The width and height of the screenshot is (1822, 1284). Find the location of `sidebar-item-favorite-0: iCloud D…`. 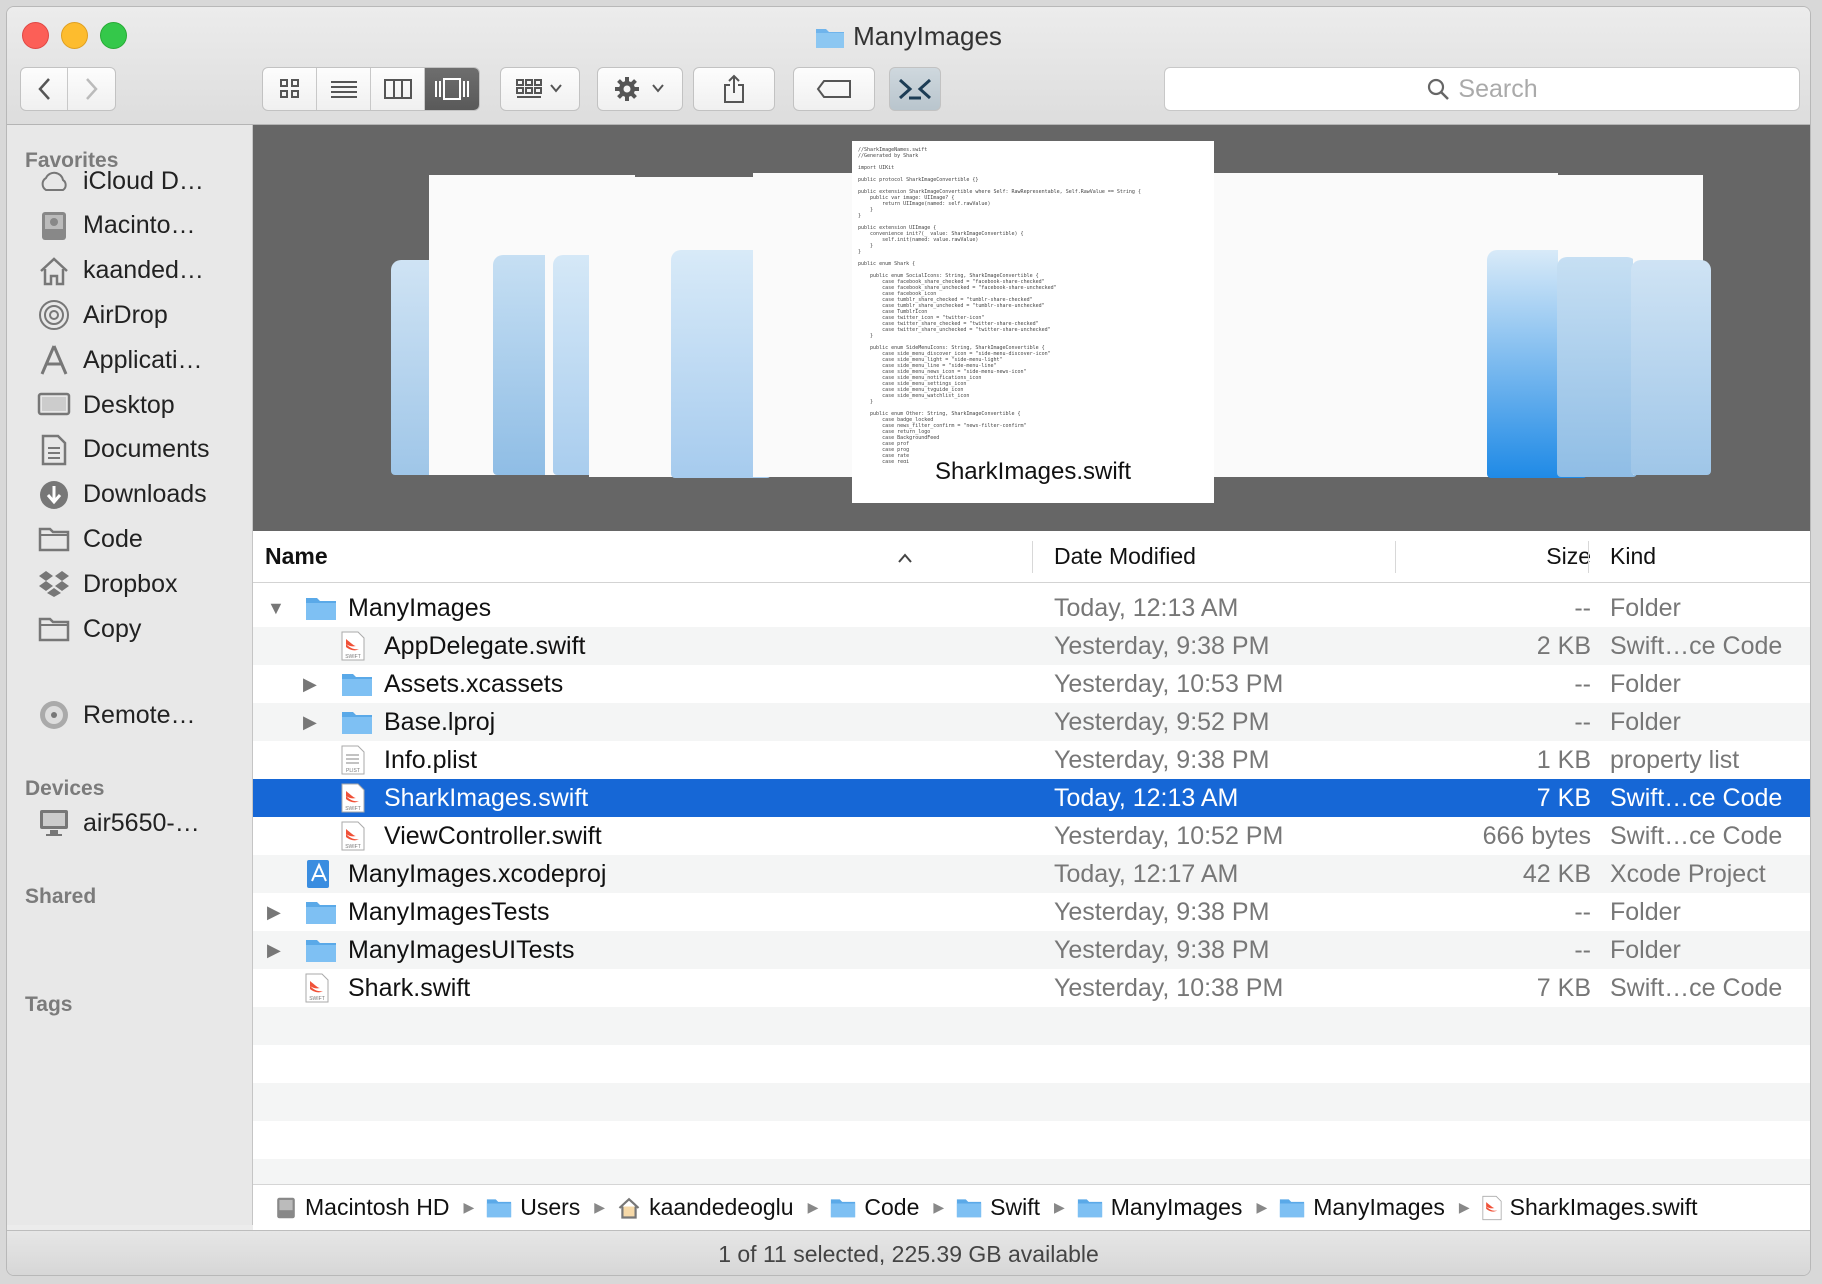

sidebar-item-favorite-0: iCloud D… is located at coordinates (142, 181).